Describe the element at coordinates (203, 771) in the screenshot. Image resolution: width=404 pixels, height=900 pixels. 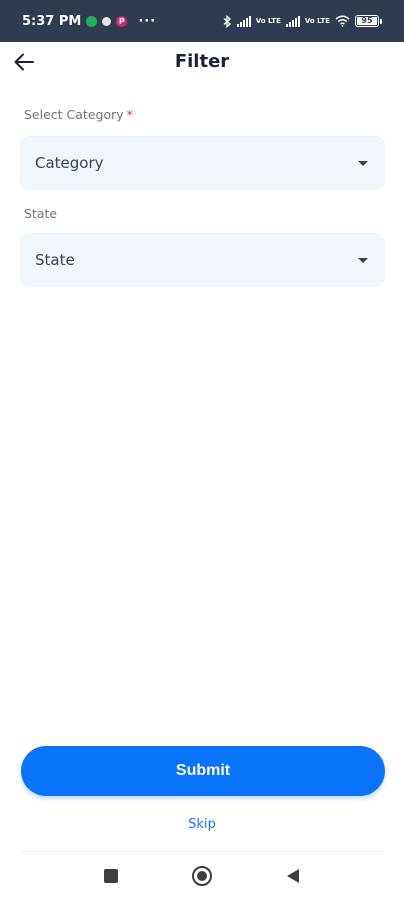
I see `submit-button: Submit` at that location.